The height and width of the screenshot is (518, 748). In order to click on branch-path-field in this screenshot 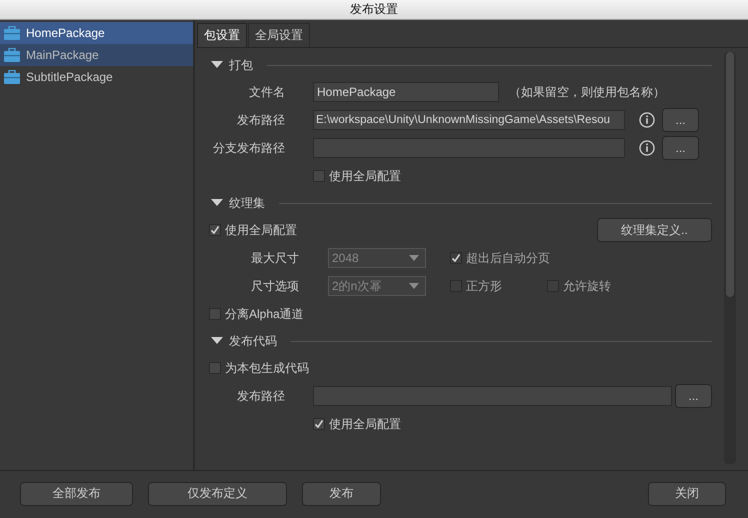, I will do `click(469, 148)`.